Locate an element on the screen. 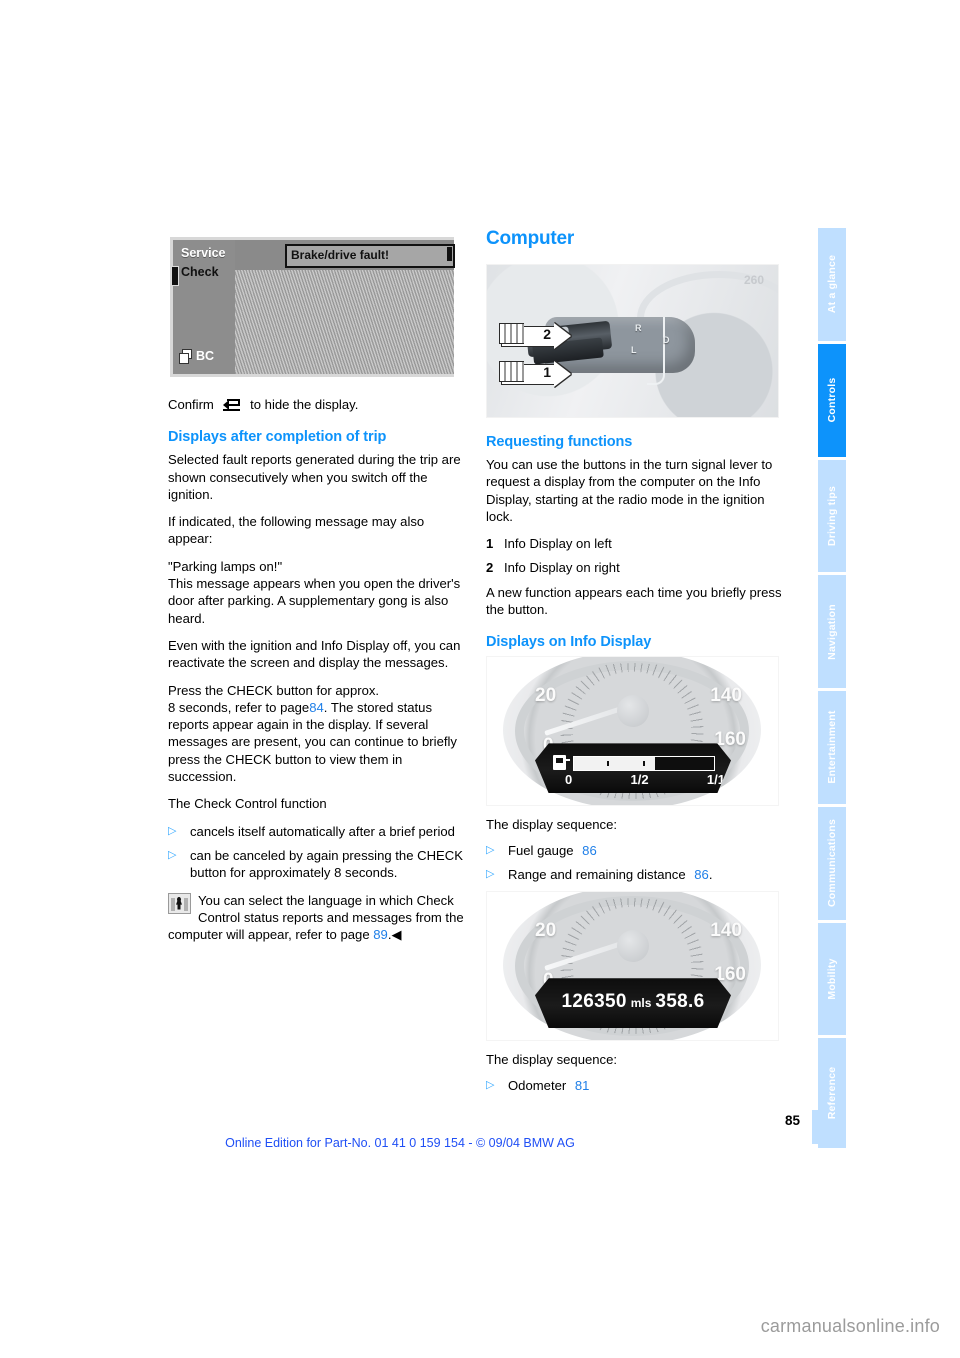  fuel-scale-half: 1/2 is located at coordinates (639, 780).